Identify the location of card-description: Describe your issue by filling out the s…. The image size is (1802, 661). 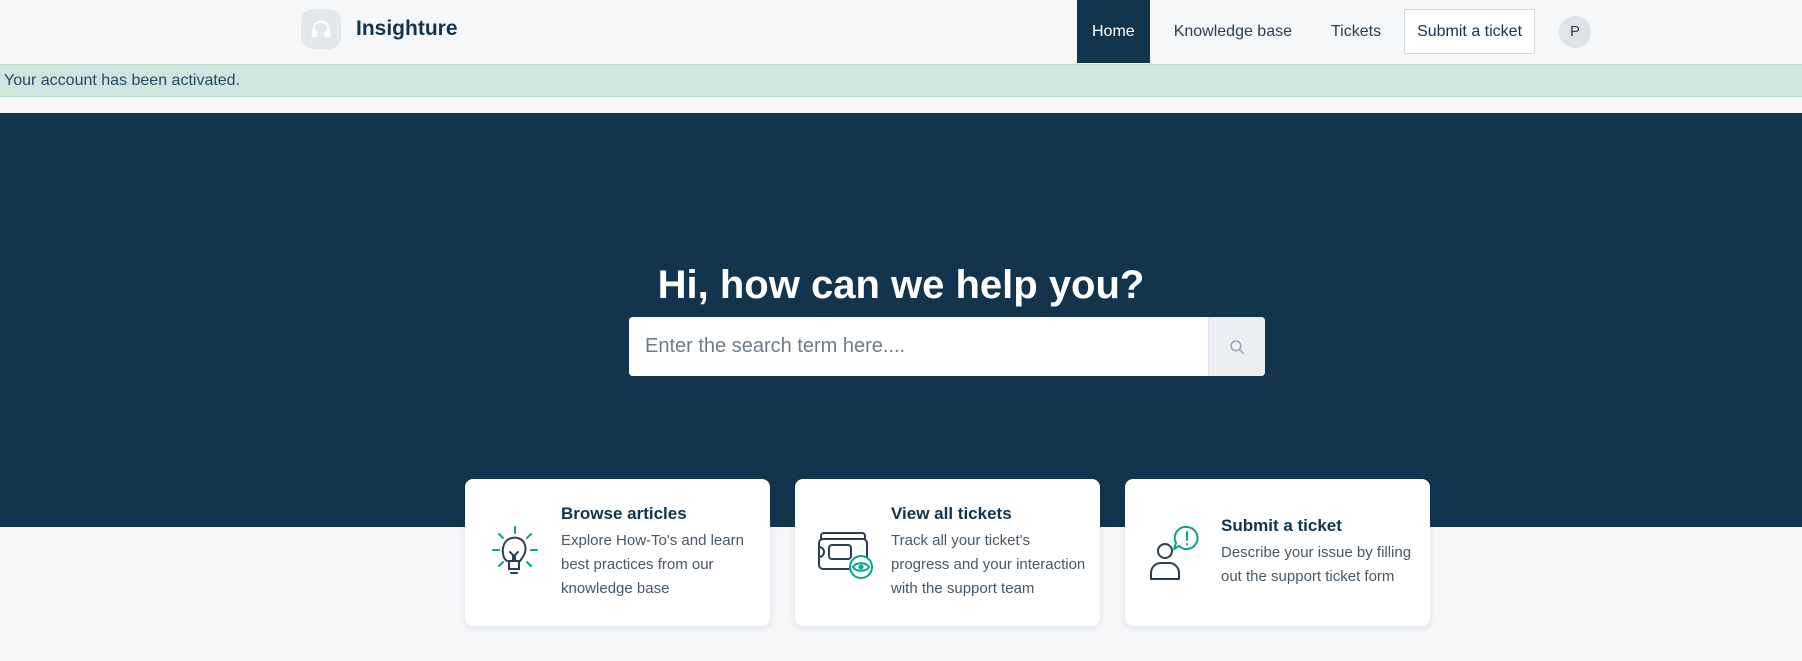
(1316, 564).